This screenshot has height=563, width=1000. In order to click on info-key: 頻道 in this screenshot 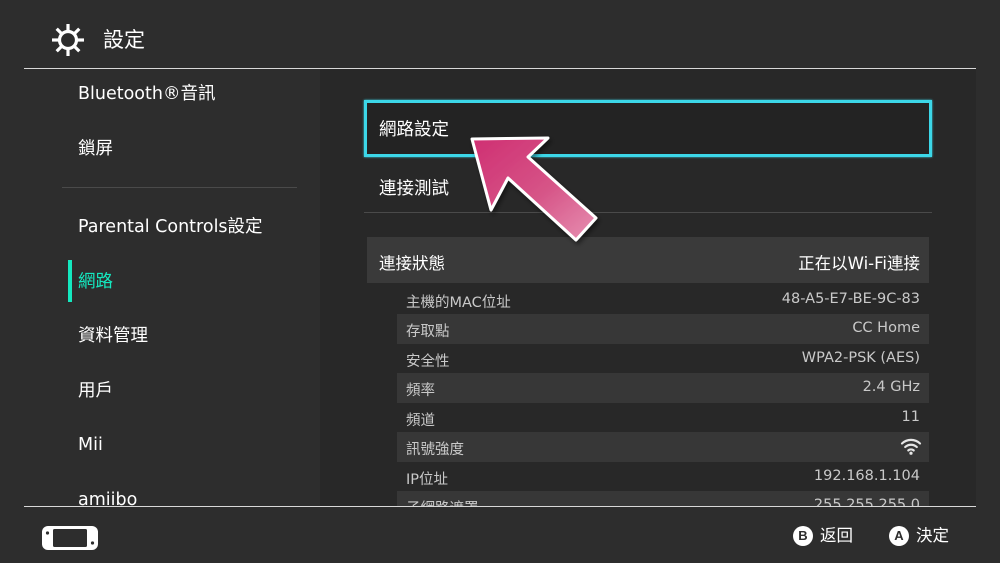, I will do `click(420, 421)`.